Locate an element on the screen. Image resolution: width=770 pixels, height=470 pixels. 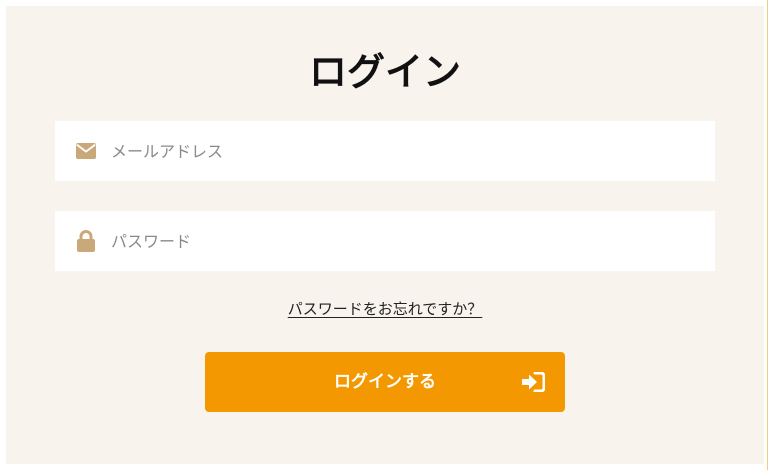
login-submit-label: ログインする is located at coordinates (385, 382).